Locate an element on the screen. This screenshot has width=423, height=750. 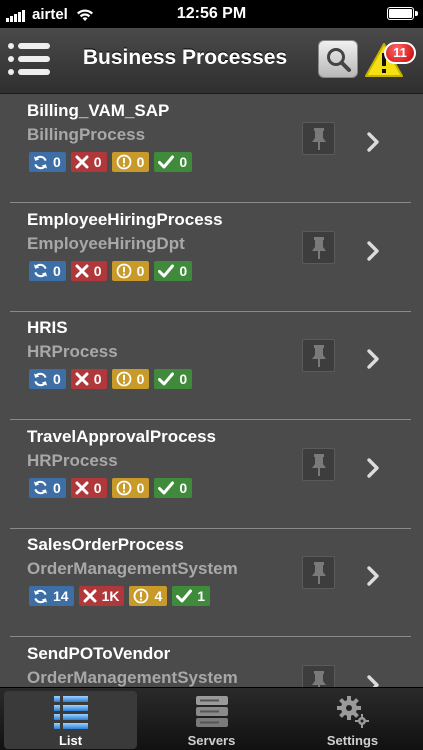
search-button is located at coordinates (338, 59).